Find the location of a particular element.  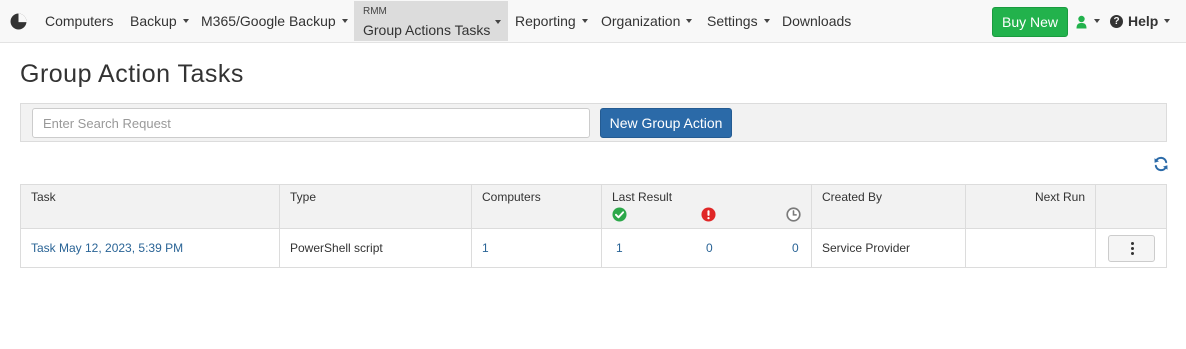

col-header-type: Type is located at coordinates (376, 207).